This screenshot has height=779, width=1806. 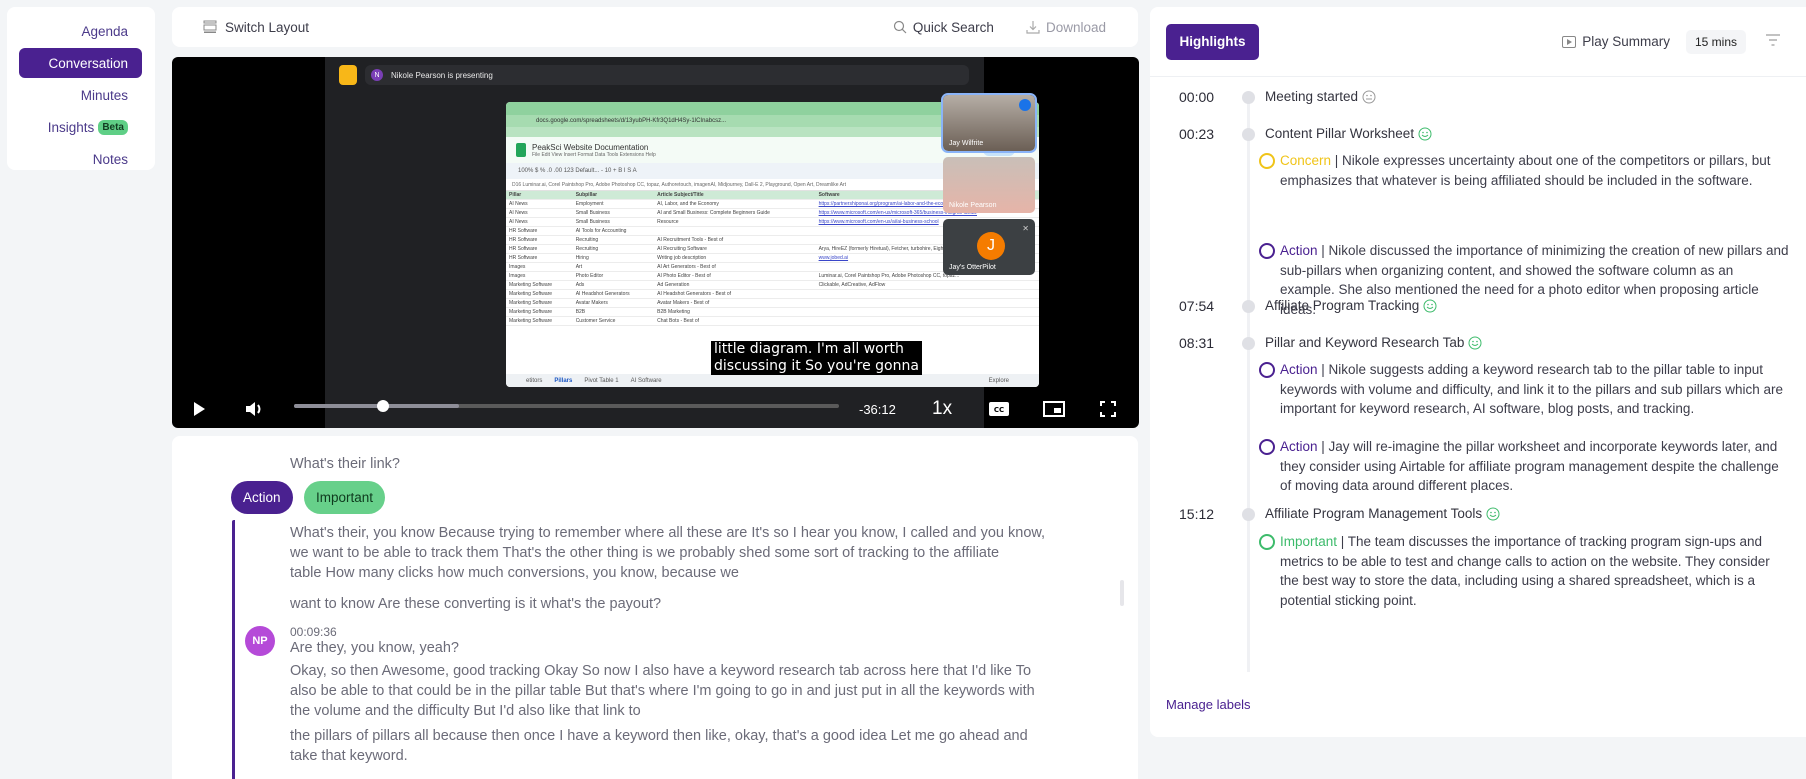 I want to click on timeline-time: 07:54, so click(x=1196, y=306).